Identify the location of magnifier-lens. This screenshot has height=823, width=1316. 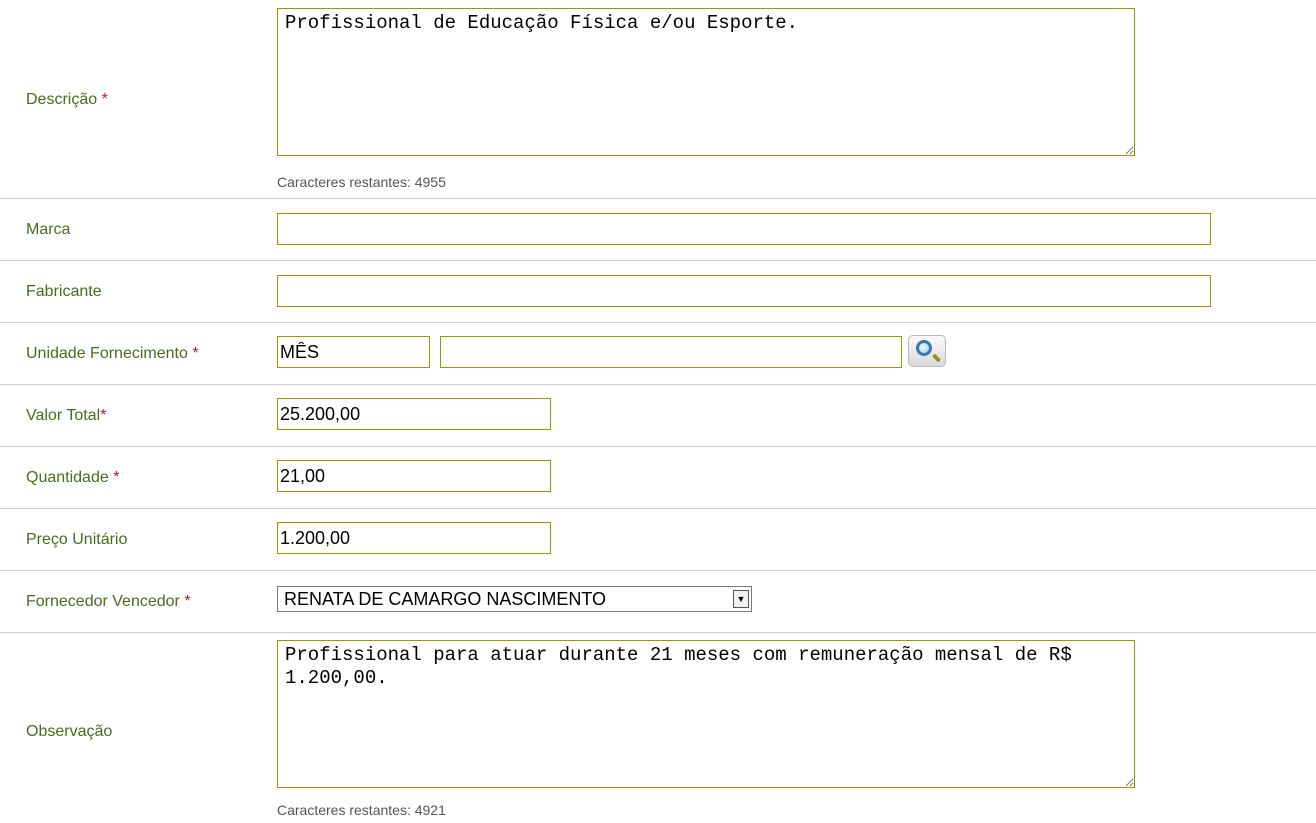
(924, 348).